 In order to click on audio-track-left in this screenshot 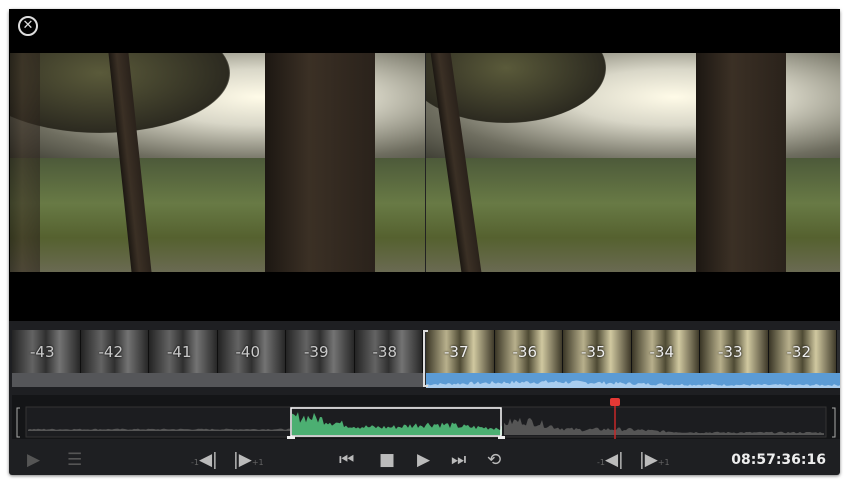, I will do `click(218, 380)`.